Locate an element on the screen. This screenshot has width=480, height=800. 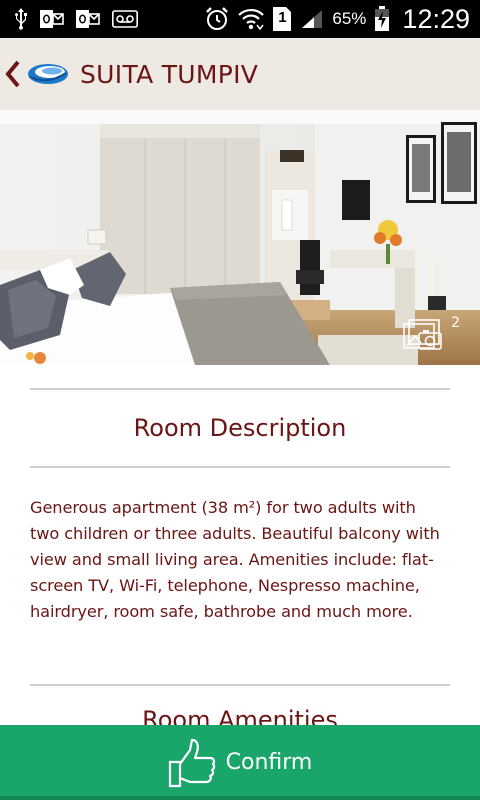
page-title: SUITA TUMPIV is located at coordinates (169, 74).